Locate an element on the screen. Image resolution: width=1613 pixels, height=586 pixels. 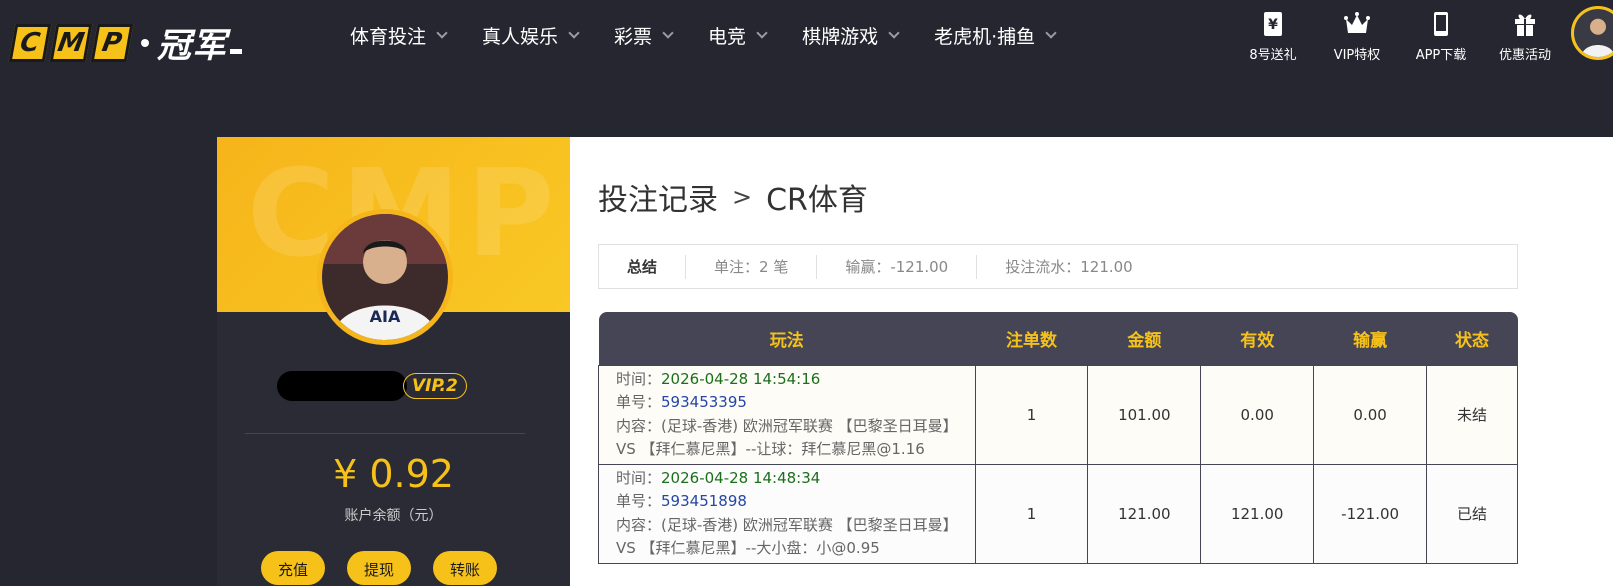
bet-status: 已结 is located at coordinates (1472, 513).